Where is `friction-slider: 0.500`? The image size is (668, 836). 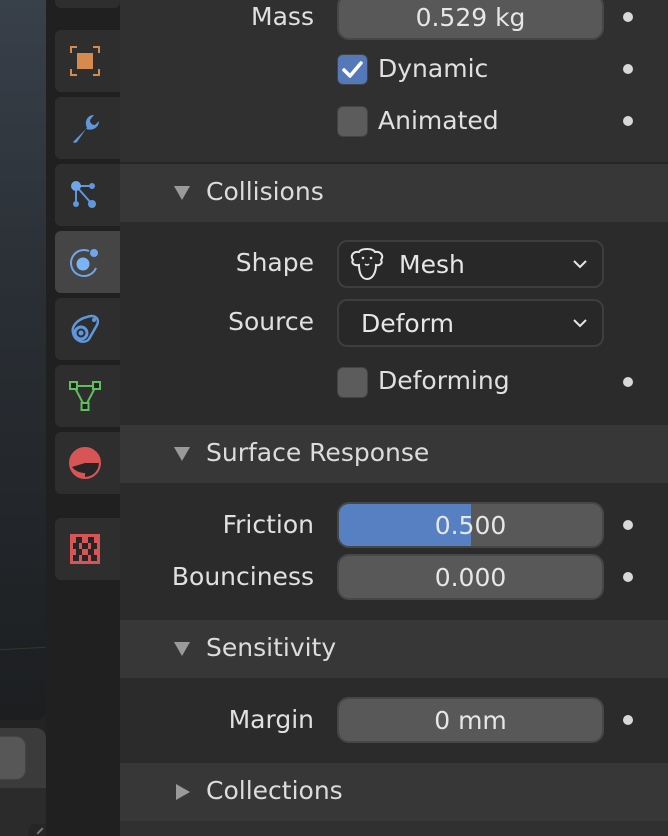
friction-slider: 0.500 is located at coordinates (470, 525).